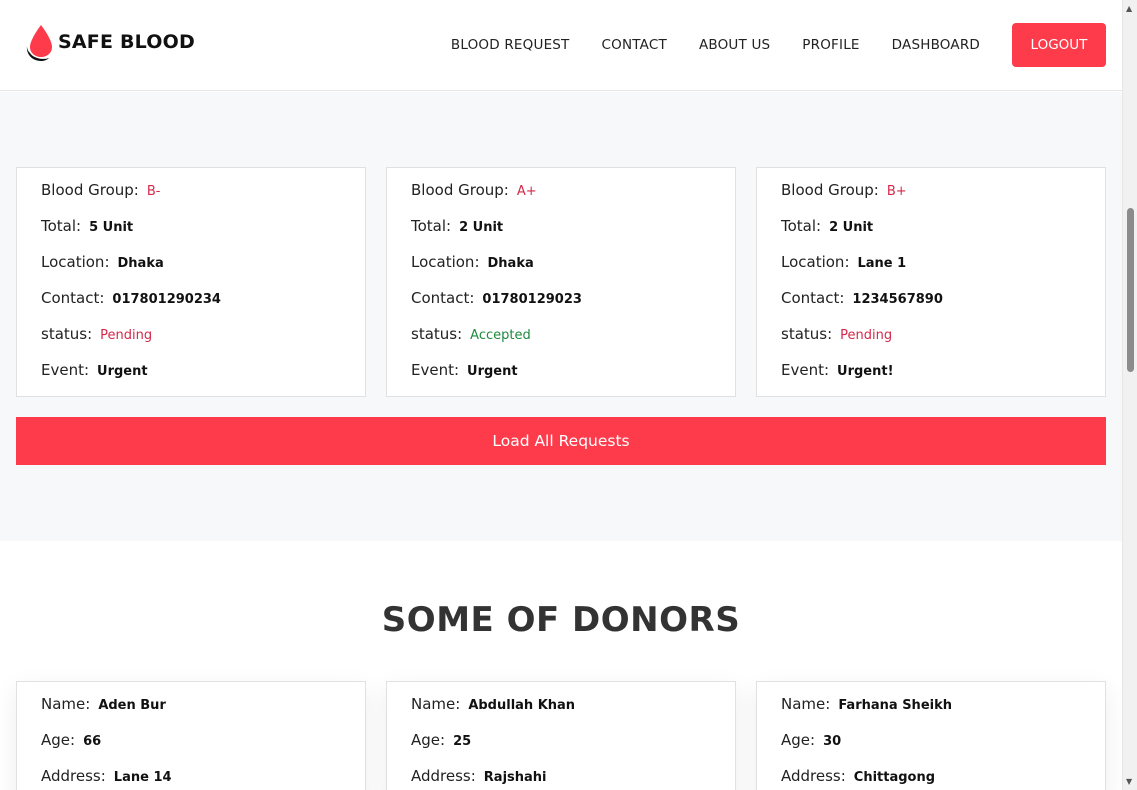 The width and height of the screenshot is (1137, 790). I want to click on nav-profile: PROFILE, so click(830, 45).